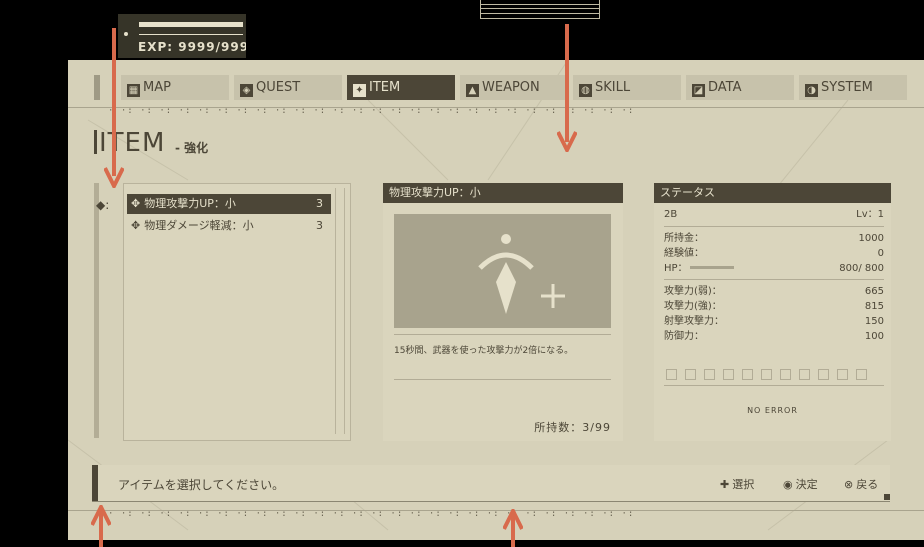 This screenshot has height=547, width=924. What do you see at coordinates (867, 484) in the screenshot?
I see `control-label: 戻る` at bounding box center [867, 484].